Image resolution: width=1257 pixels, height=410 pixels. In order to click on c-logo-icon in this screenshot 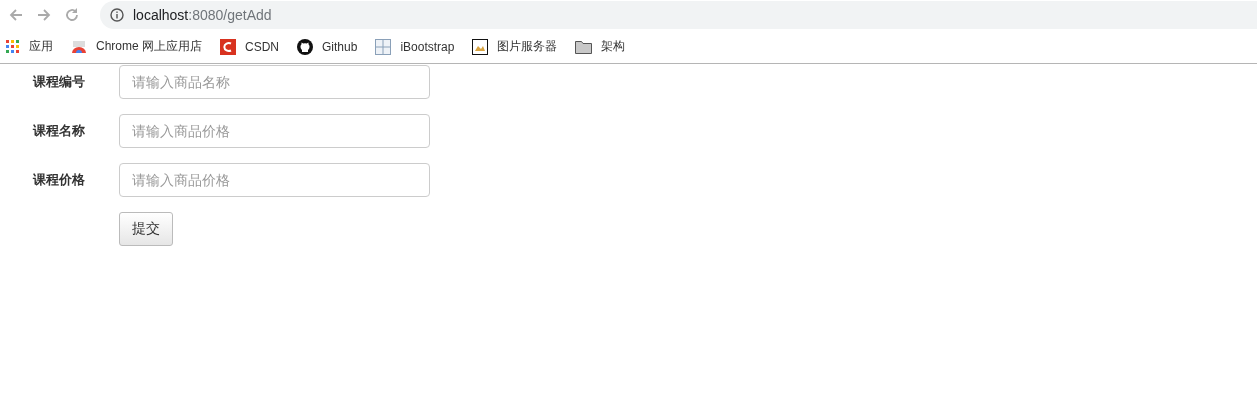, I will do `click(228, 46)`.